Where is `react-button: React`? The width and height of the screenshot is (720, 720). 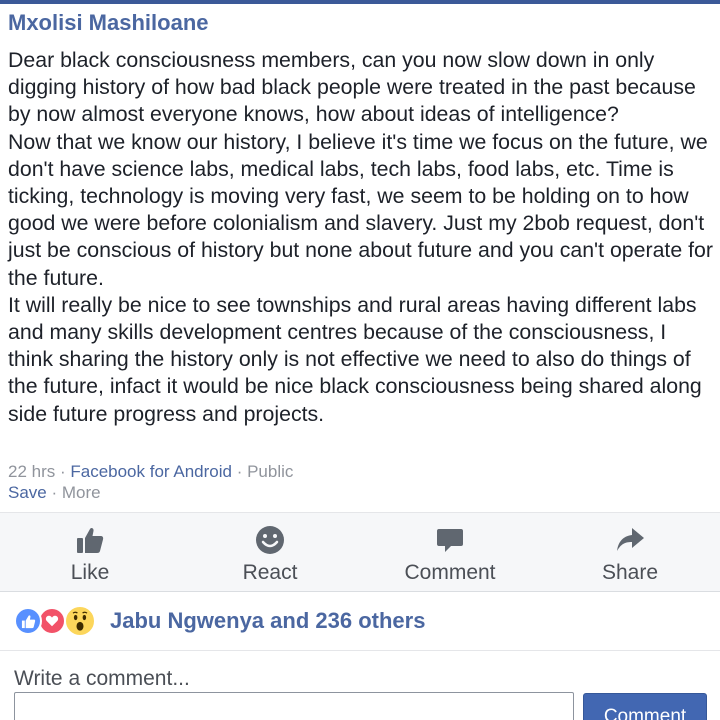 react-button: React is located at coordinates (270, 552).